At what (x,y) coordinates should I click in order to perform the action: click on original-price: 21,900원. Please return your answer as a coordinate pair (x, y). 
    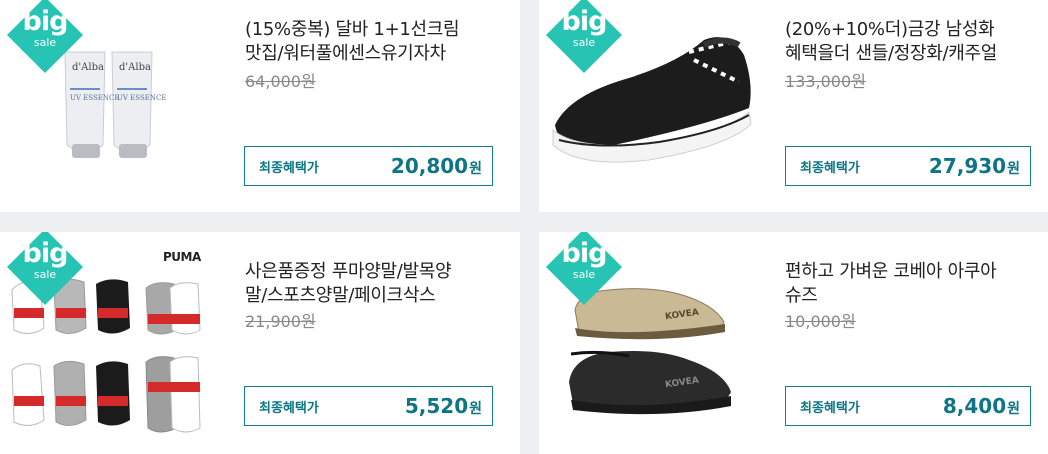
    Looking at the image, I should click on (280, 321).